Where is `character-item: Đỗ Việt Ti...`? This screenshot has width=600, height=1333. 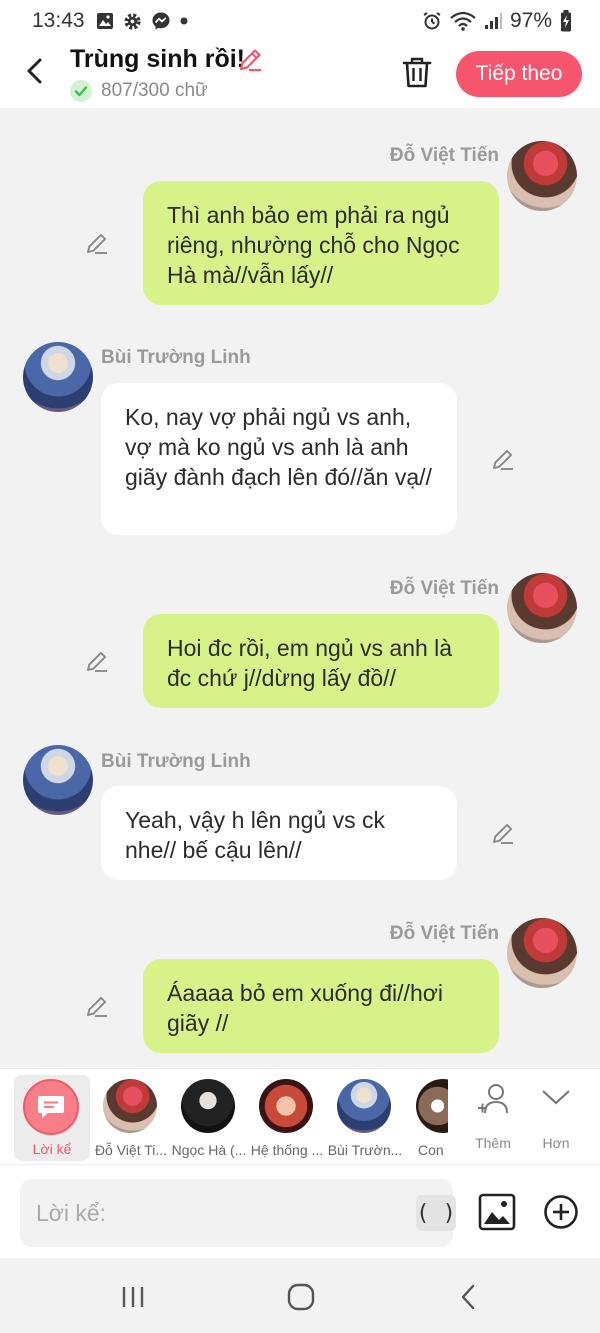 character-item: Đỗ Việt Ti... is located at coordinates (130, 1118).